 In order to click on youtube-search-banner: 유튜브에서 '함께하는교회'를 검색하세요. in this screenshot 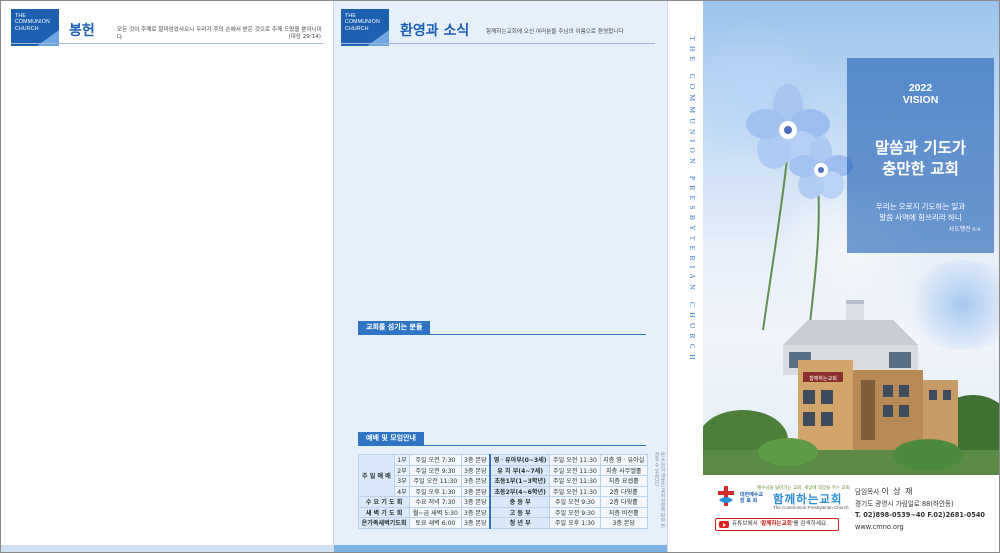, I will do `click(777, 524)`.